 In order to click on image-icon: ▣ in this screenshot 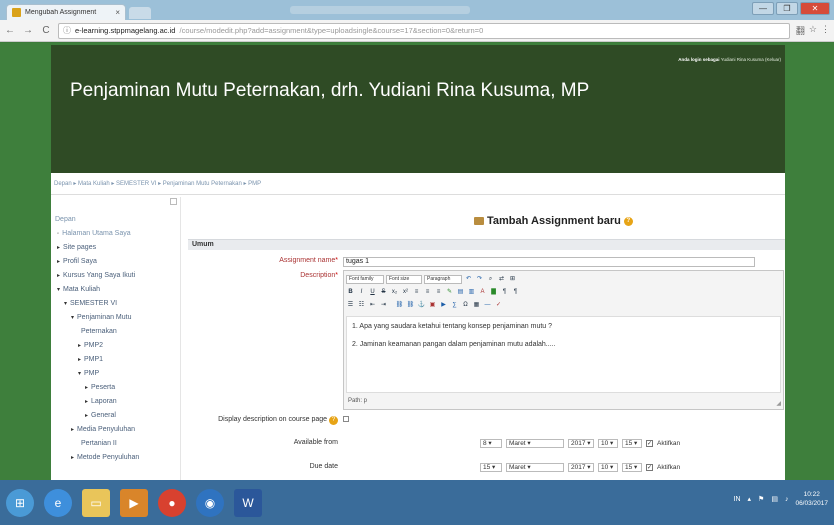, I will do `click(432, 305)`.